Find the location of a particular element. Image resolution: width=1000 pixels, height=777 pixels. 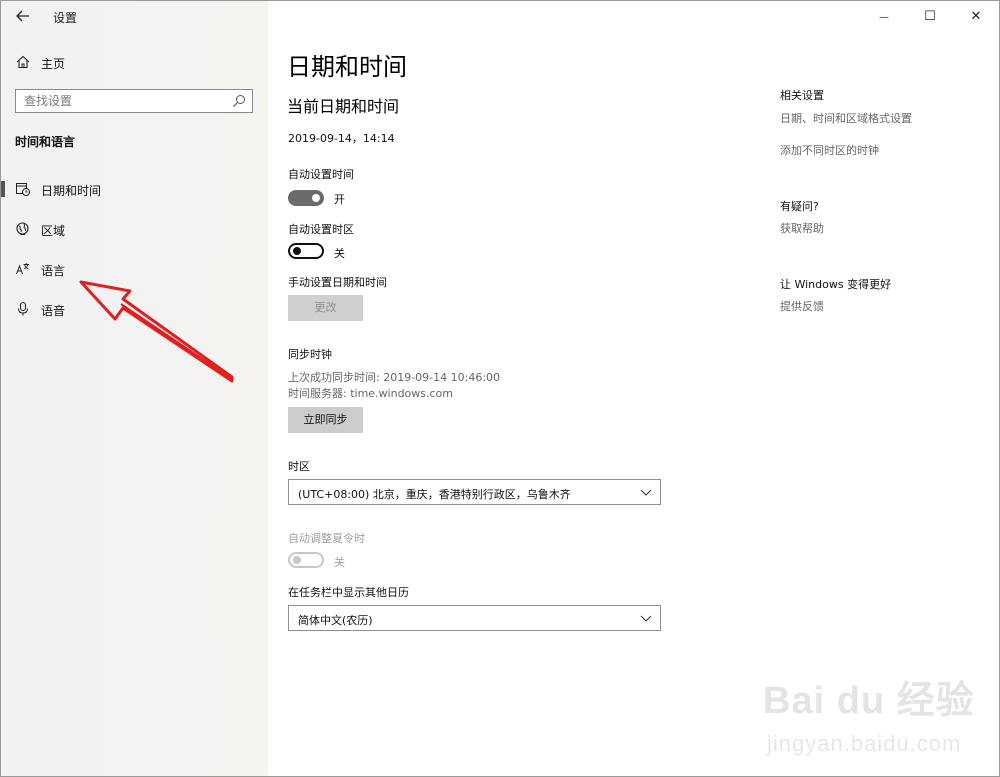

calendar-label: 在任务栏中显示其他日历 is located at coordinates (348, 592).